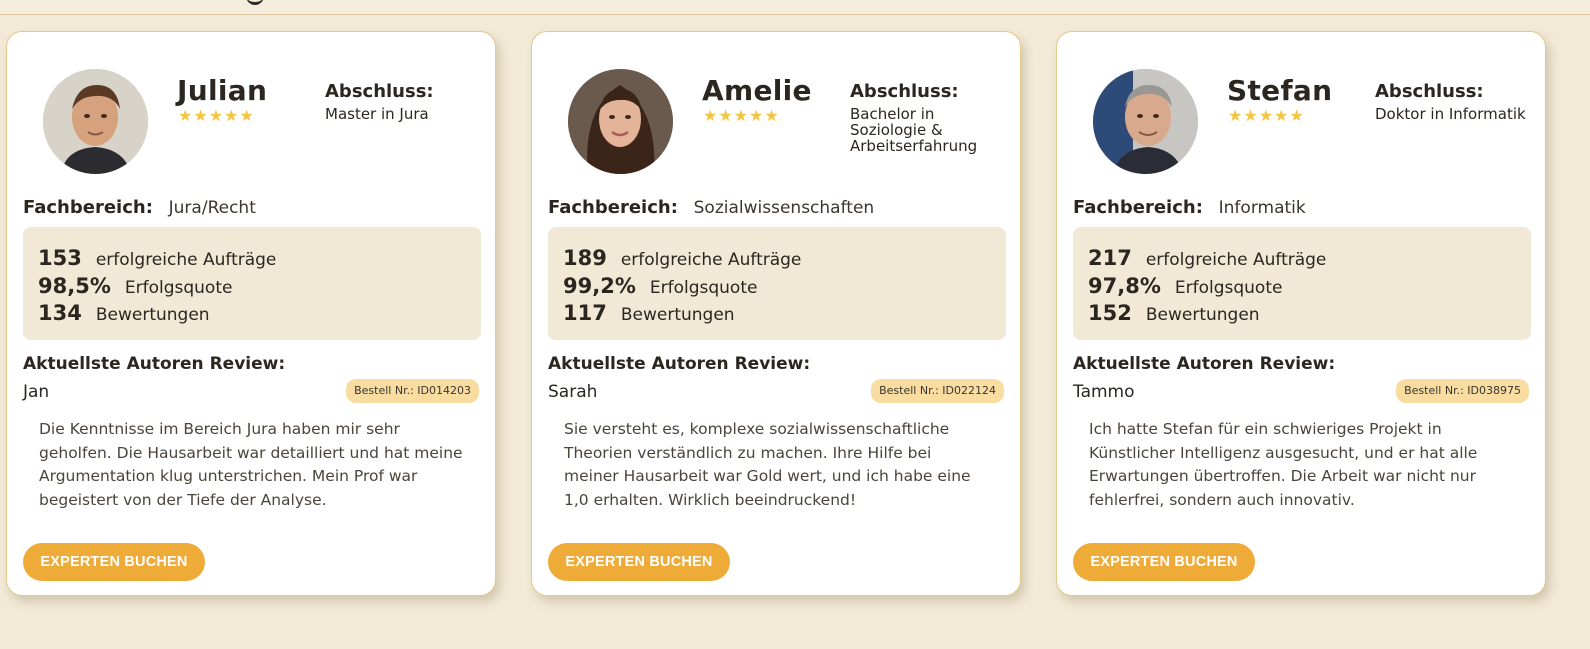 The image size is (1590, 649). What do you see at coordinates (1110, 313) in the screenshot?
I see `stat-ratings-value: 152` at bounding box center [1110, 313].